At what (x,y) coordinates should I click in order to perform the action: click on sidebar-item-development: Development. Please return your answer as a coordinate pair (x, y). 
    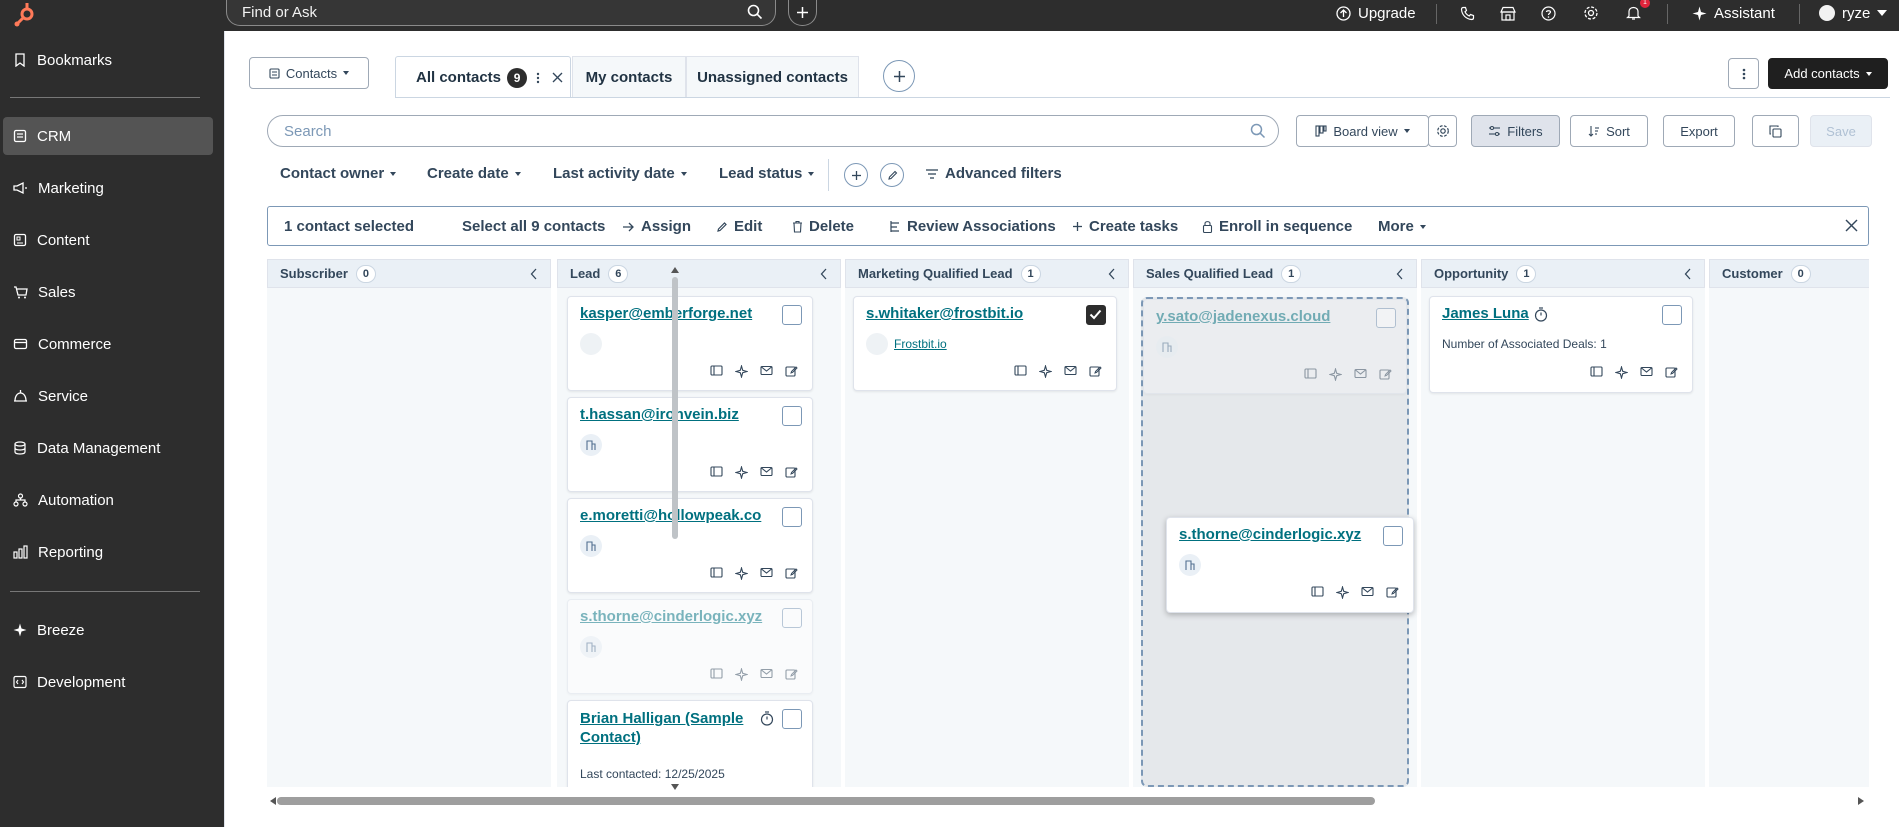
    Looking at the image, I should click on (108, 682).